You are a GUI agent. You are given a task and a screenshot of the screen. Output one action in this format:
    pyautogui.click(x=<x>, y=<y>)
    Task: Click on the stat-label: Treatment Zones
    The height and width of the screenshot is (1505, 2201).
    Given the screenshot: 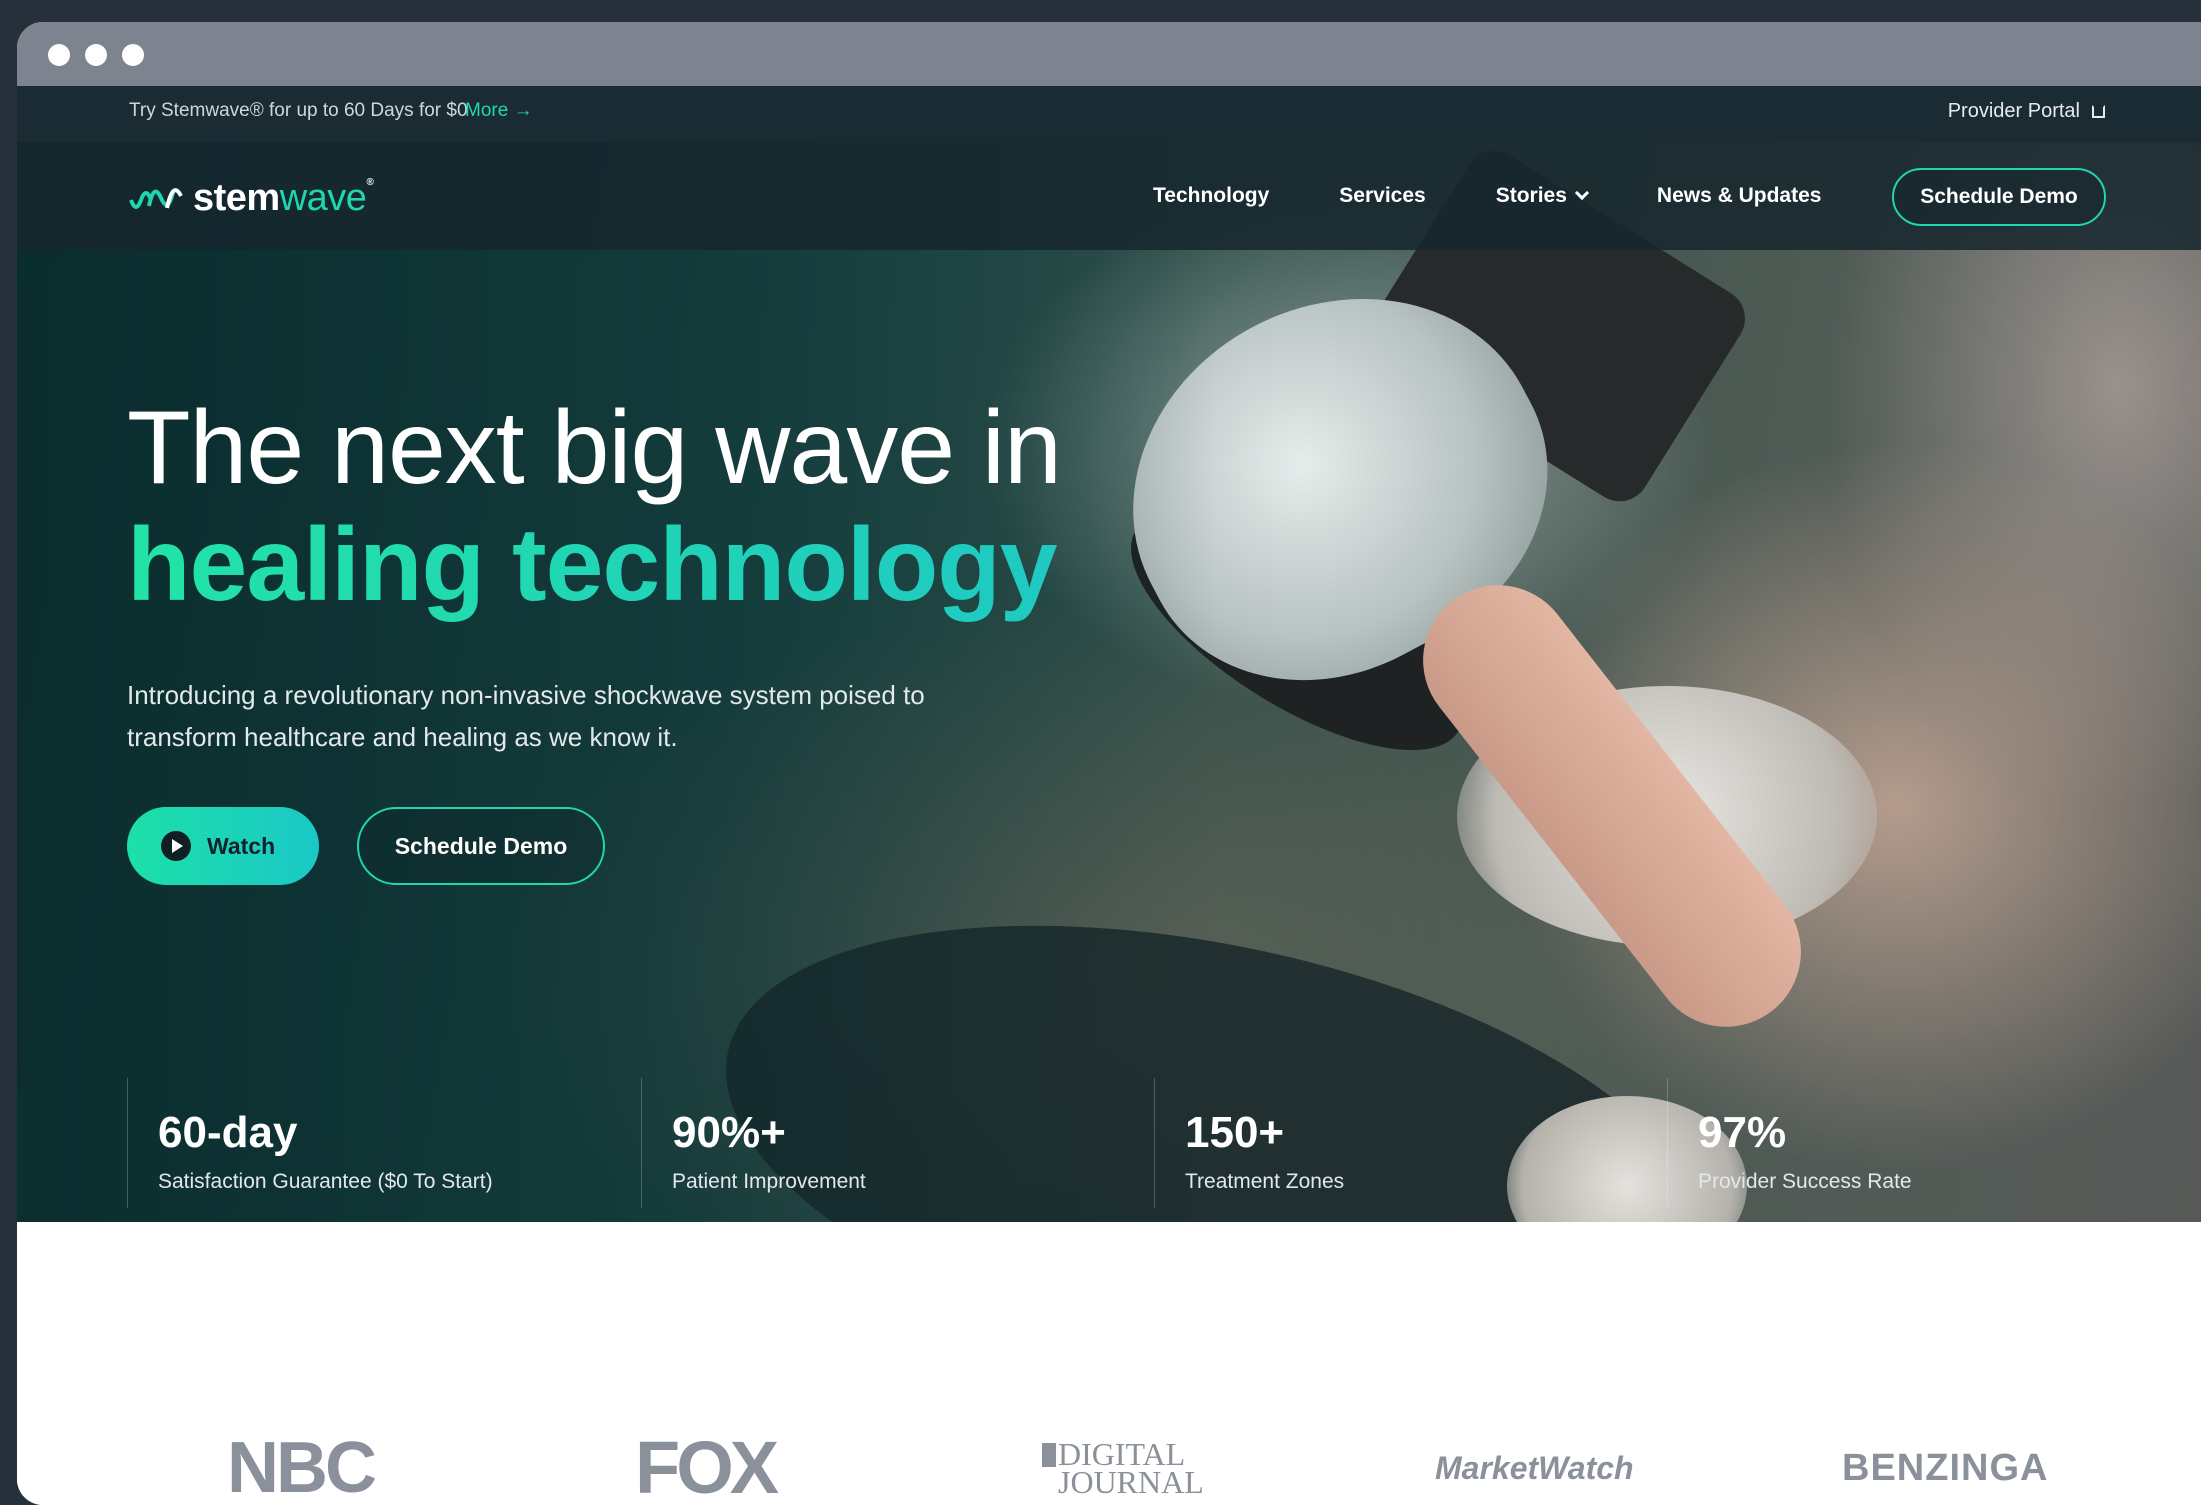 What is the action you would take?
    pyautogui.click(x=1265, y=1181)
    